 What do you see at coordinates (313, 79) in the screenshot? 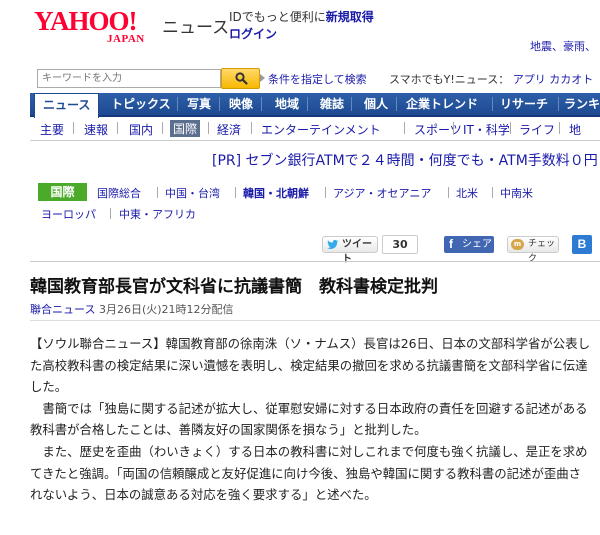
I see `advanced-search-link: 条件を指定して検索` at bounding box center [313, 79].